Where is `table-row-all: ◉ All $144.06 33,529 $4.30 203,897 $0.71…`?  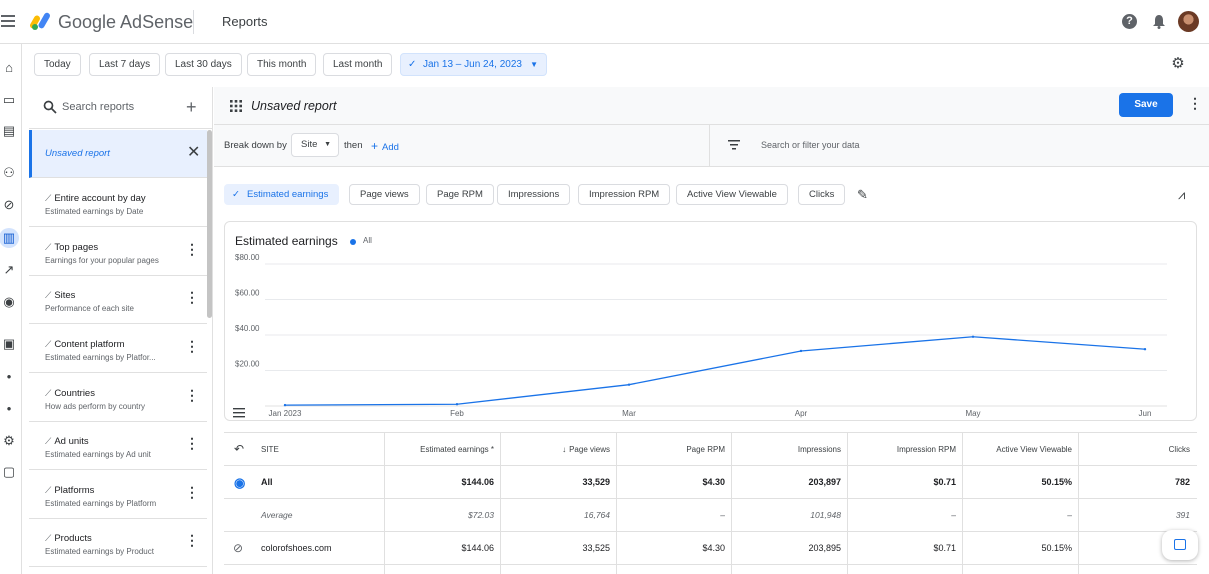 table-row-all: ◉ All $144.06 33,529 $4.30 203,897 $0.71… is located at coordinates (710, 482).